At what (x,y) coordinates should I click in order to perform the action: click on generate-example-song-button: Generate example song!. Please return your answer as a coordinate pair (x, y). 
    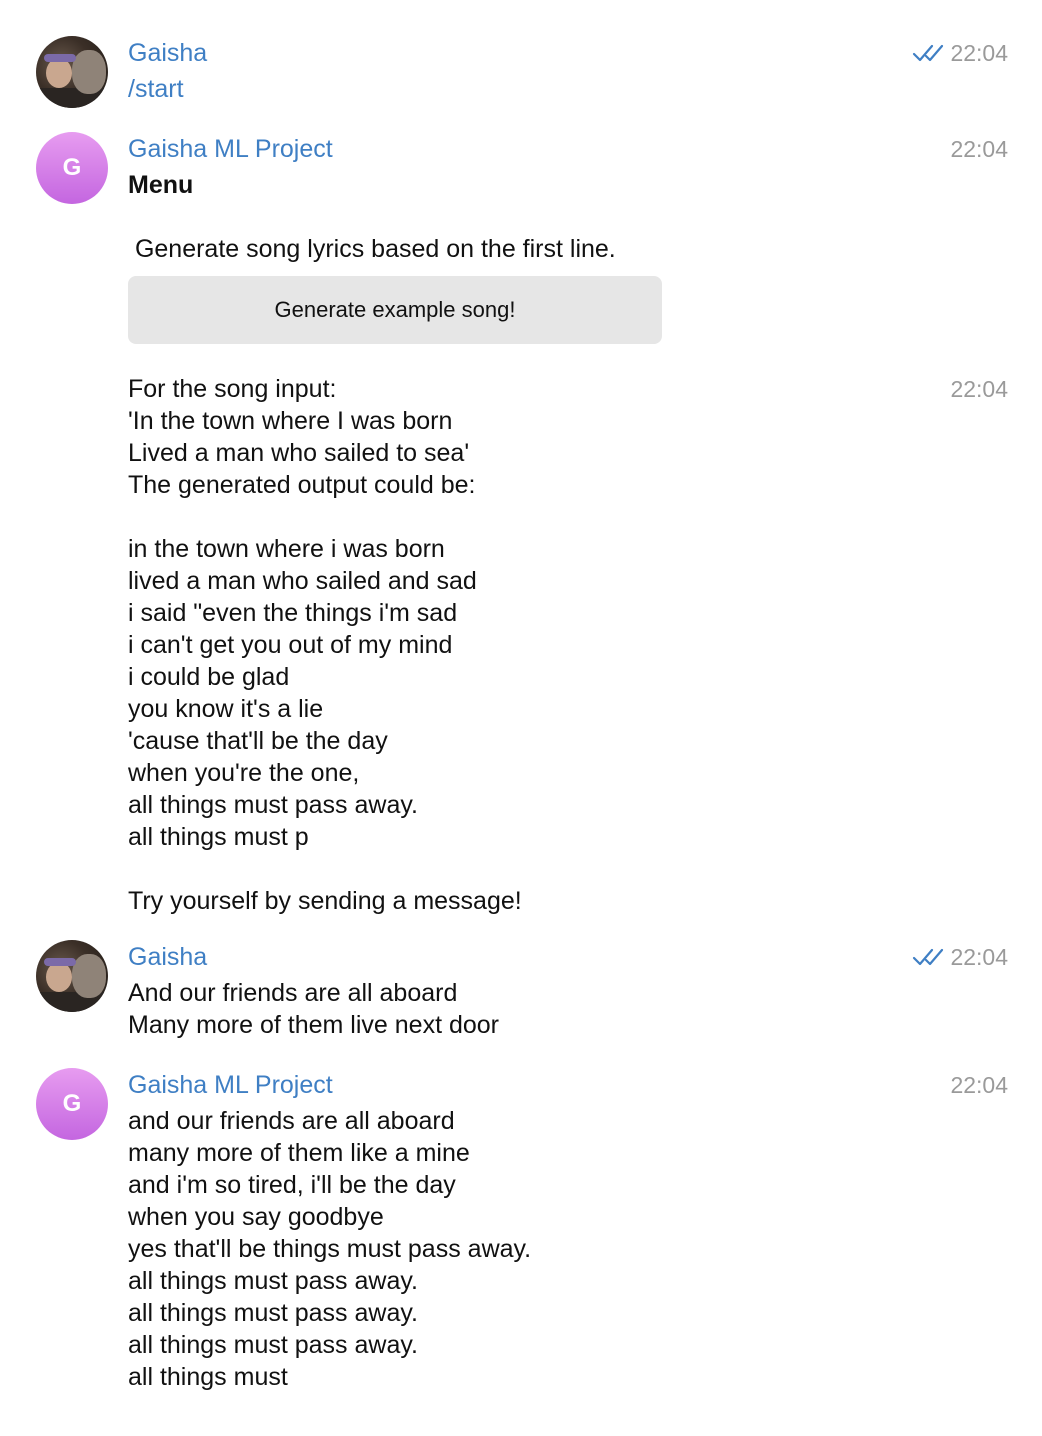
    Looking at the image, I should click on (395, 310).